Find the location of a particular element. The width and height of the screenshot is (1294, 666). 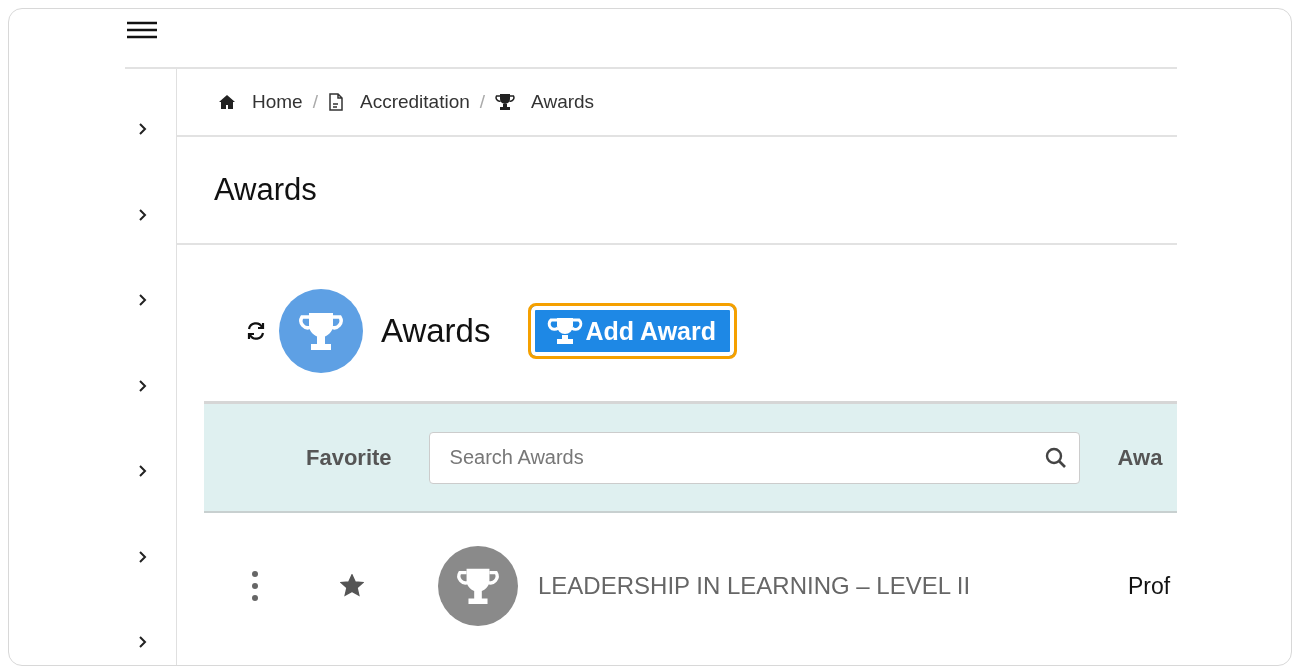

search-icon is located at coordinates (1055, 457).